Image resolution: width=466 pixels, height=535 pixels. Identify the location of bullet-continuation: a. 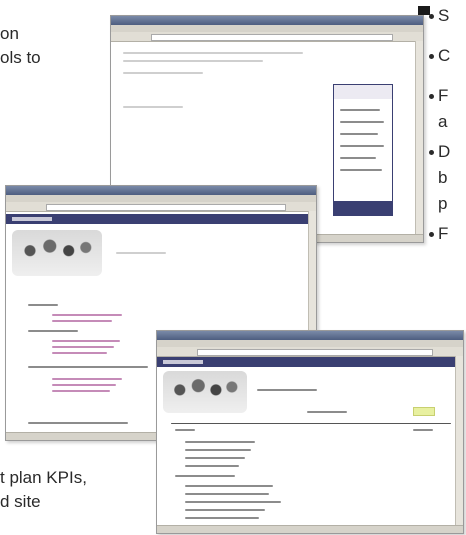
(443, 121).